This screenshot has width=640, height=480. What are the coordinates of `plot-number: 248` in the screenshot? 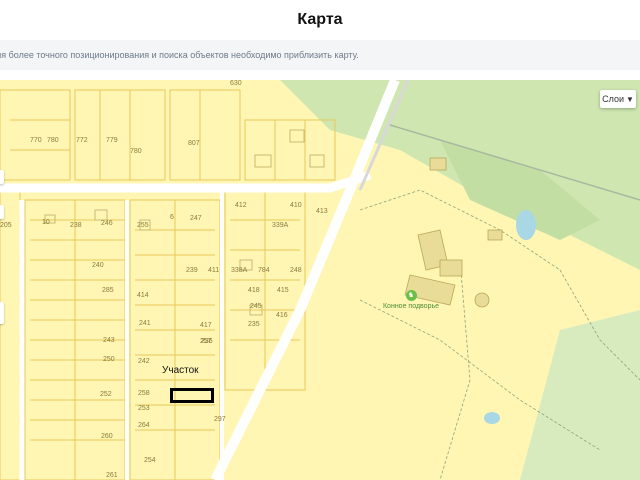 It's located at (296, 270).